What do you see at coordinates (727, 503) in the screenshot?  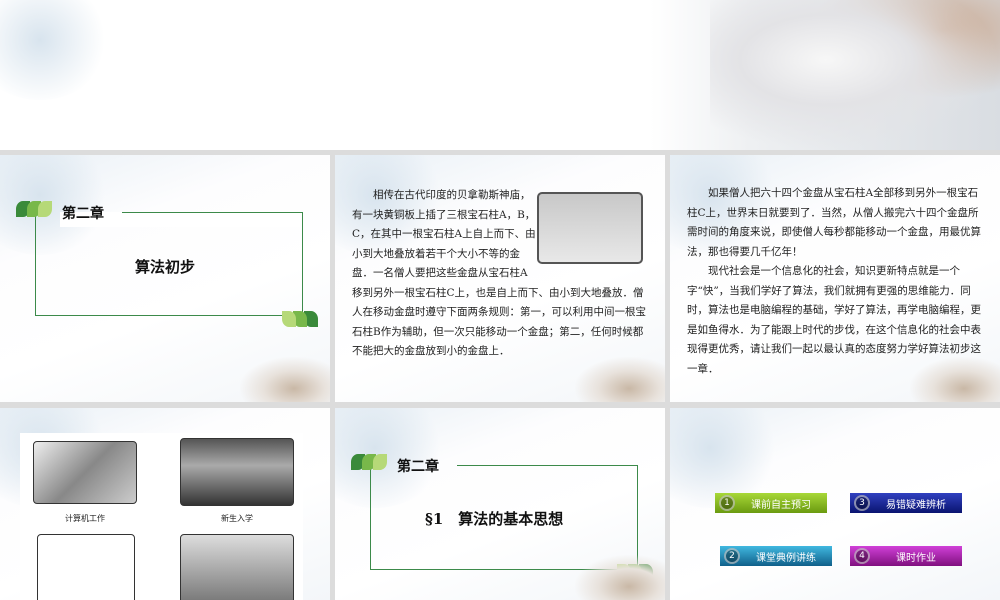 I see `number-badge: 1` at bounding box center [727, 503].